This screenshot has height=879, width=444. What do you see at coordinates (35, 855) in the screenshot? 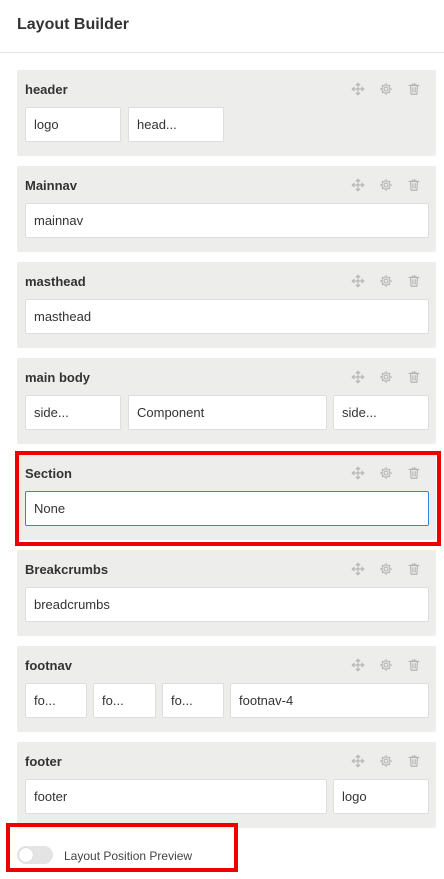
I see `layout-preview-toggle` at bounding box center [35, 855].